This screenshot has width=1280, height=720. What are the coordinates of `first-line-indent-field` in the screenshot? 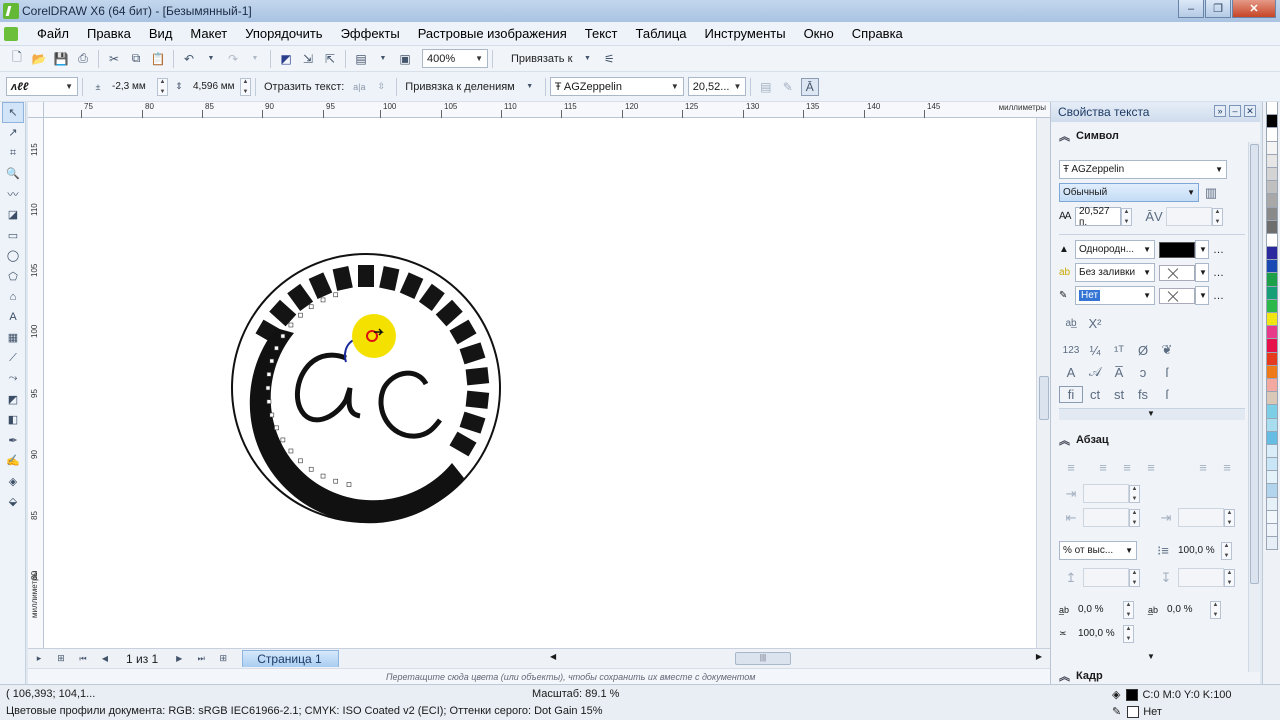 It's located at (1106, 517).